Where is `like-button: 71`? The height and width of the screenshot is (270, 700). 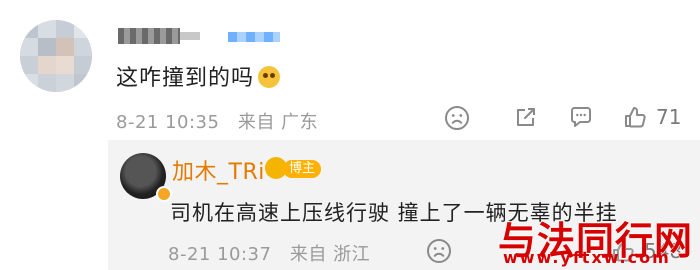
like-button: 71 is located at coordinates (651, 117).